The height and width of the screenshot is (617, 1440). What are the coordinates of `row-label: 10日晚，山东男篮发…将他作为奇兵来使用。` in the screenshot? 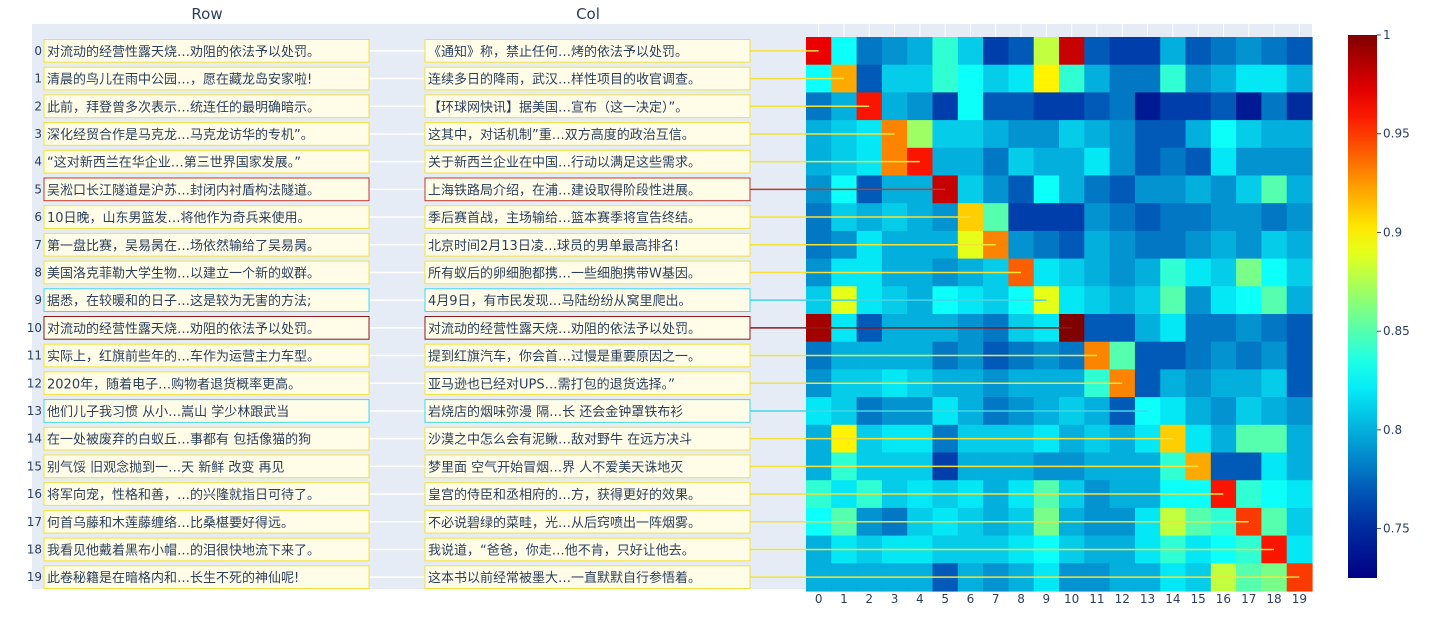 It's located at (179, 218).